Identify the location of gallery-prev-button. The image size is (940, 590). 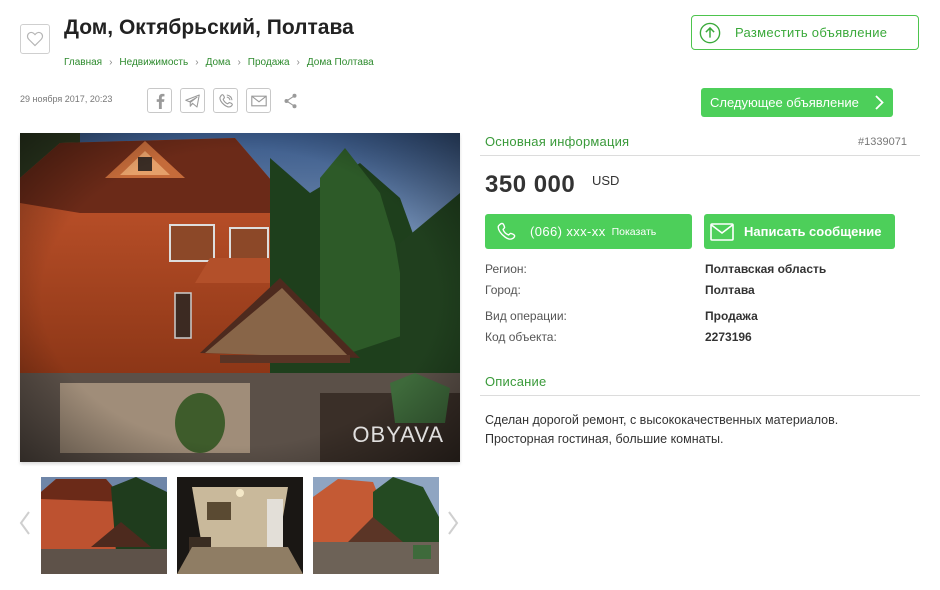
(25, 523).